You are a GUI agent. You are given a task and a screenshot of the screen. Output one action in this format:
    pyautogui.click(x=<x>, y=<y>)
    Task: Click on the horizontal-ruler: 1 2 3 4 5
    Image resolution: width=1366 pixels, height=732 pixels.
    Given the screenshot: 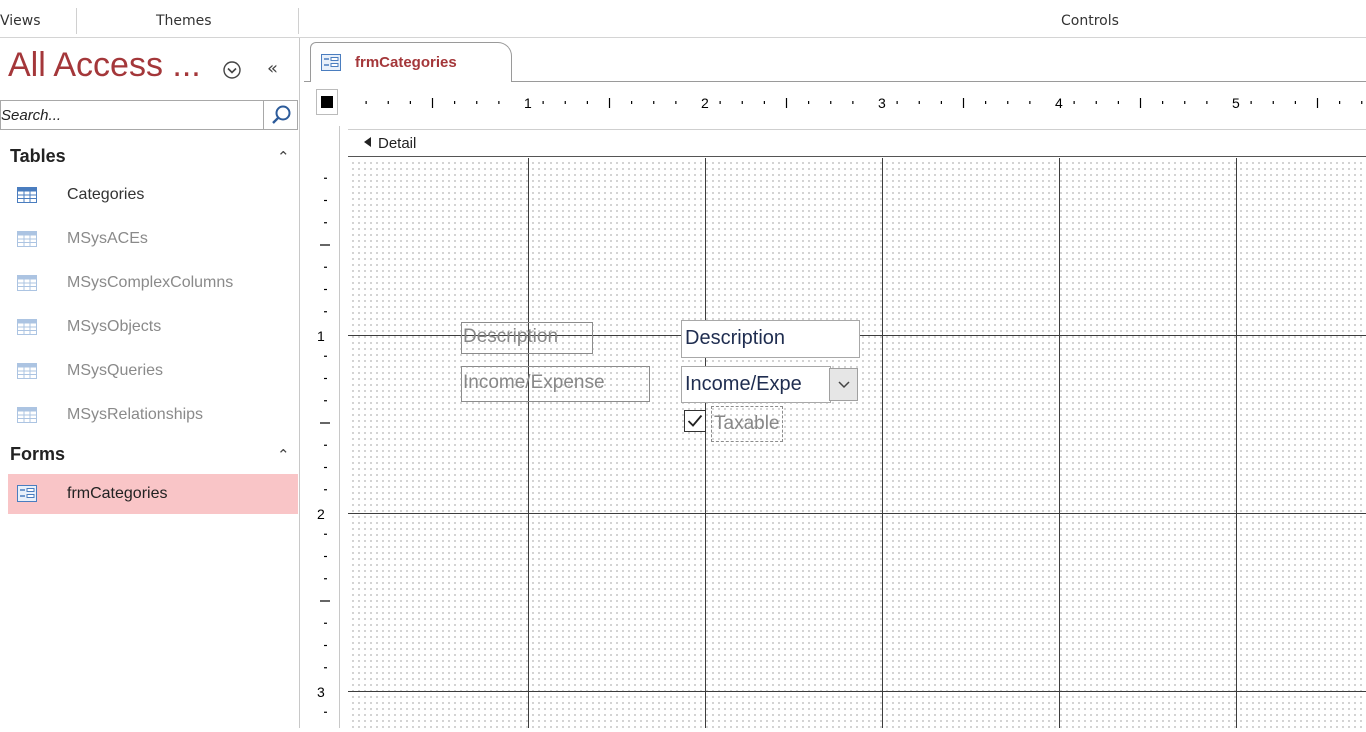 What is the action you would take?
    pyautogui.click(x=855, y=103)
    